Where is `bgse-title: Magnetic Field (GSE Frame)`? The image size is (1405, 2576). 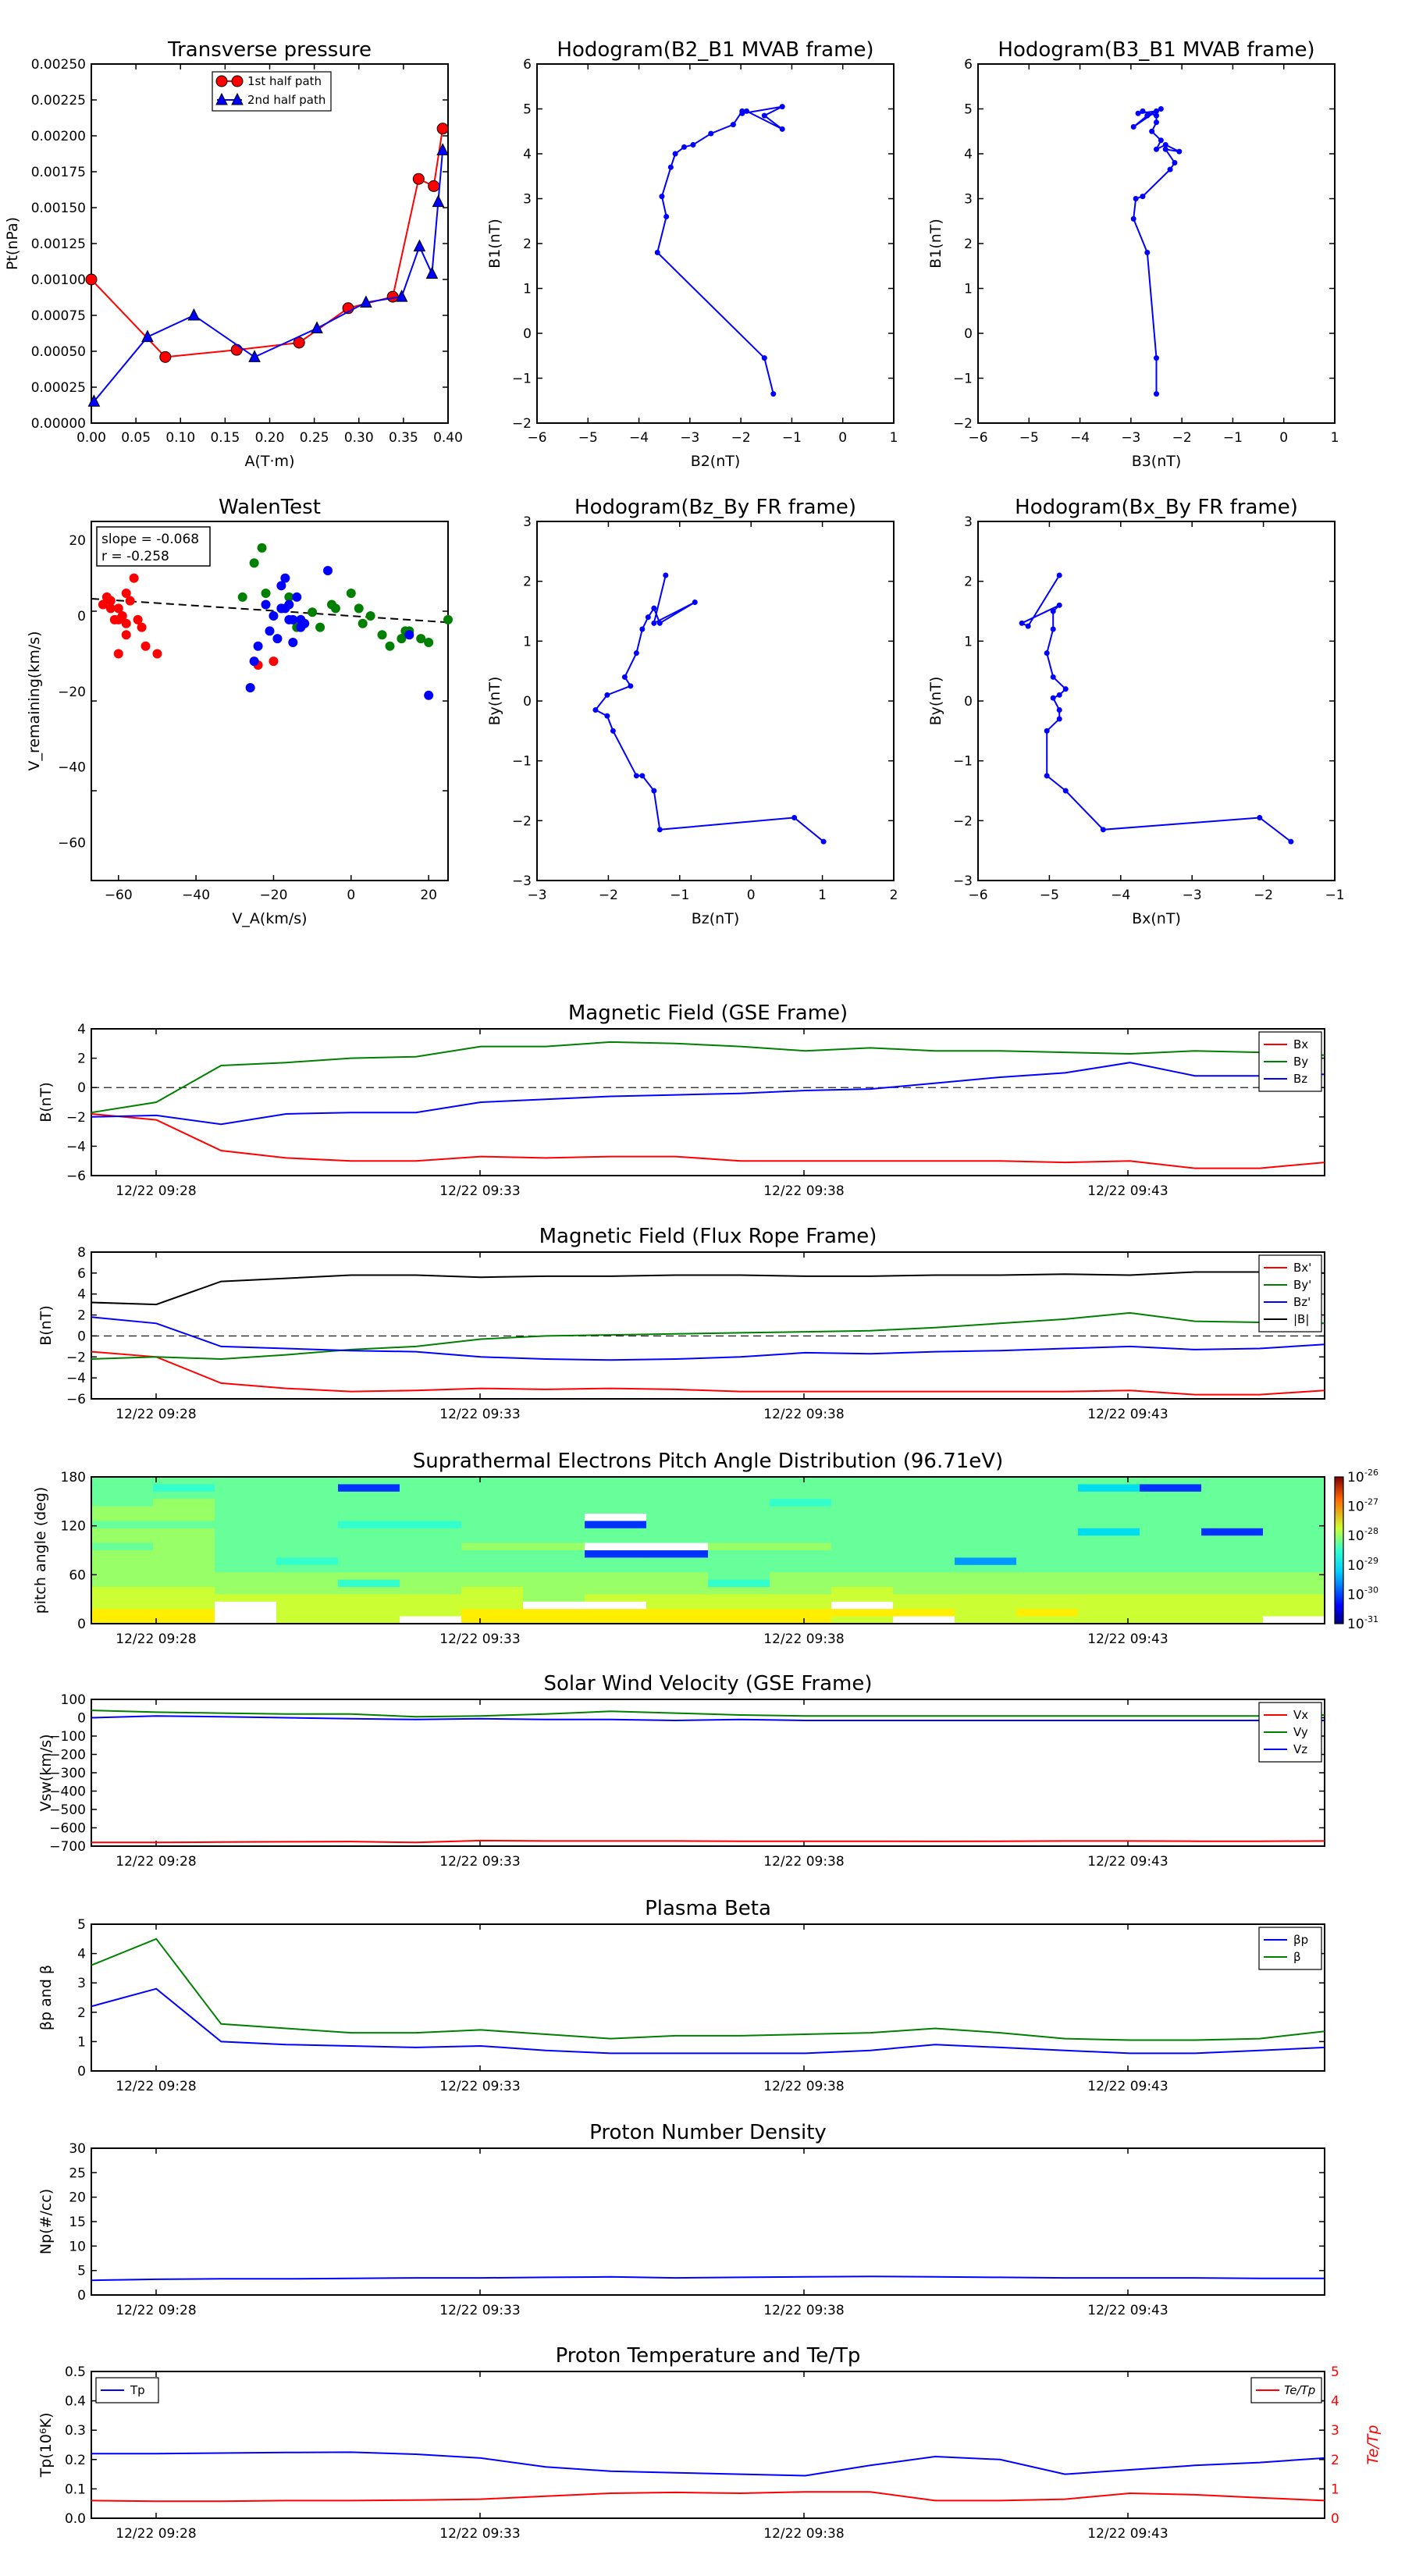
bgse-title: Magnetic Field (GSE Frame) is located at coordinates (708, 1013).